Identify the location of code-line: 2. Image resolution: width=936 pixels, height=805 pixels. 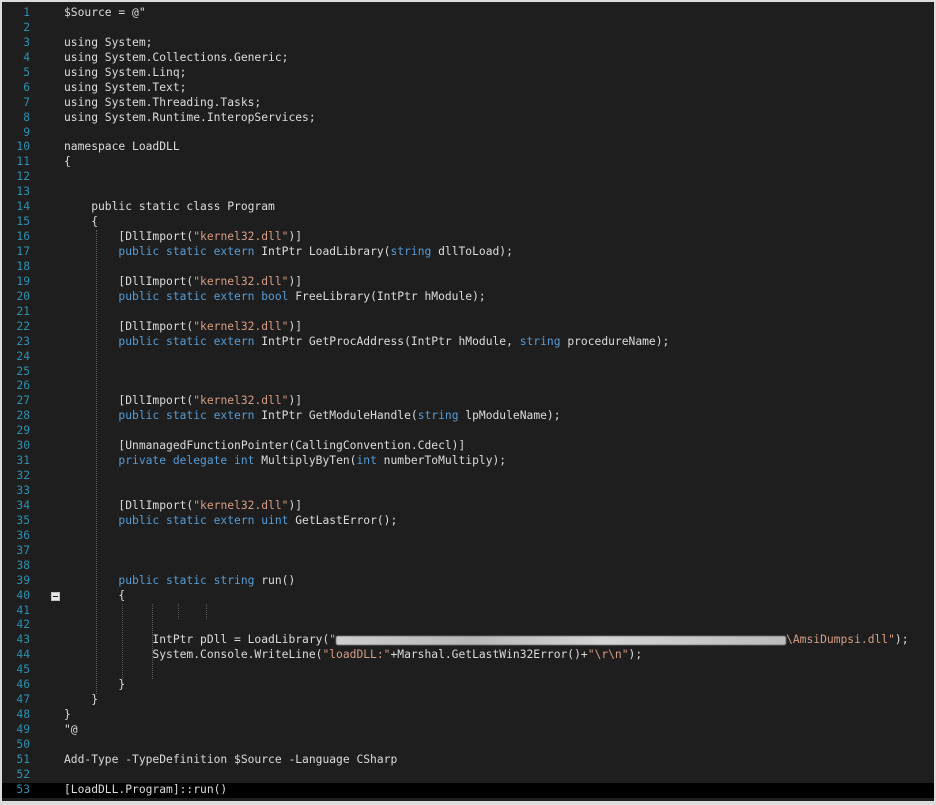
(468, 28).